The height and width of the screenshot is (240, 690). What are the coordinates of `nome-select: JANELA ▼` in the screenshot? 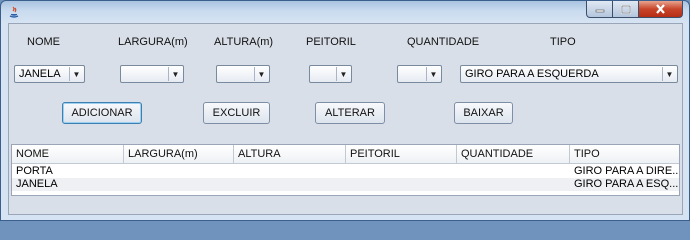 It's located at (49, 74).